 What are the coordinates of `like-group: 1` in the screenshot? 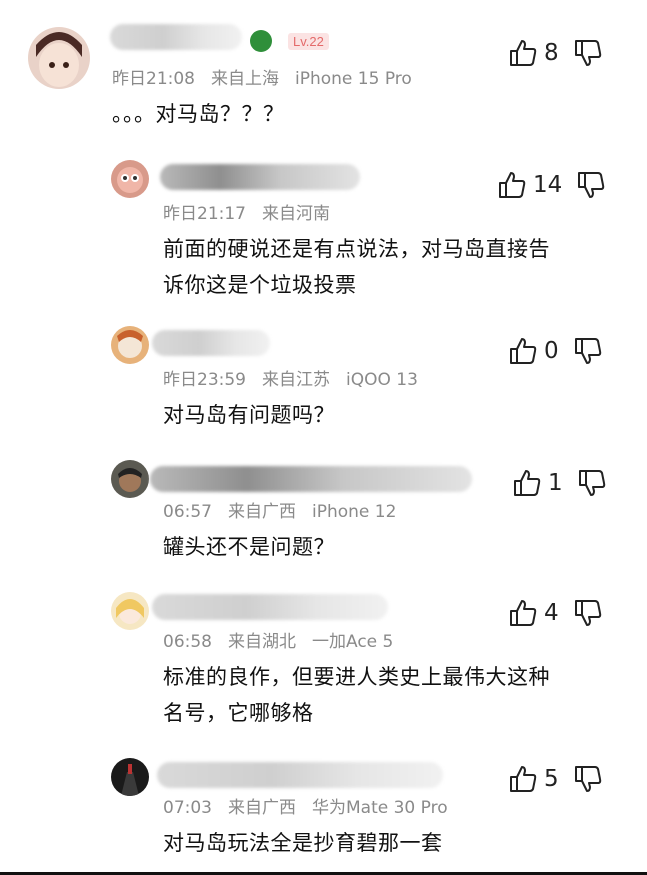 It's located at (559, 483).